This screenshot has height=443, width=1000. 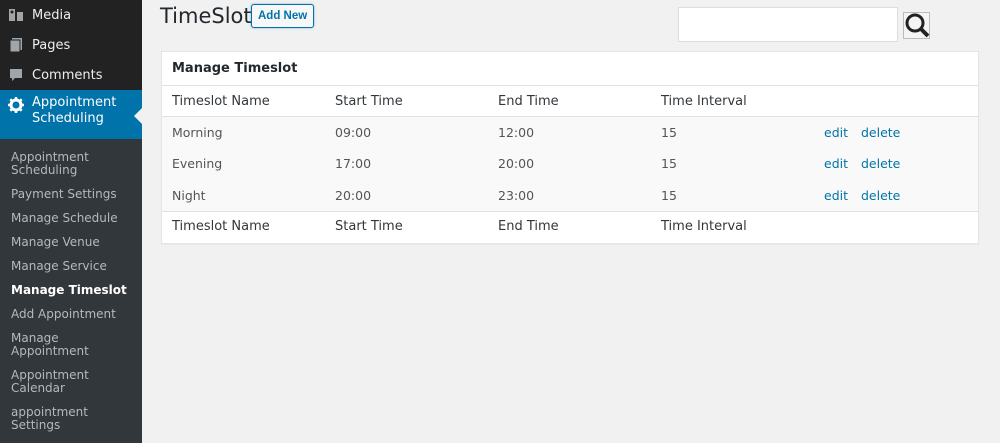 I want to click on sidebar-item-media: Media, so click(x=71, y=15).